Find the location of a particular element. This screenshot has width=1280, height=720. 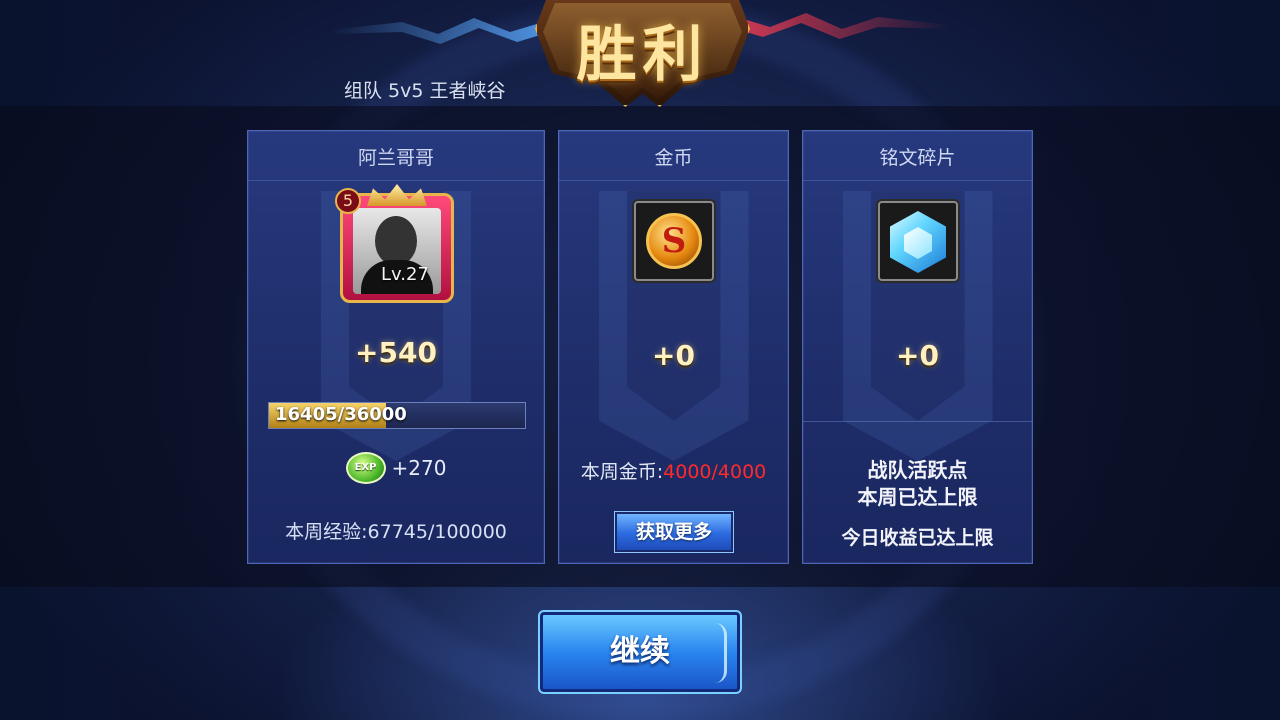

avatar: Lv.27 5 is located at coordinates (394, 243).